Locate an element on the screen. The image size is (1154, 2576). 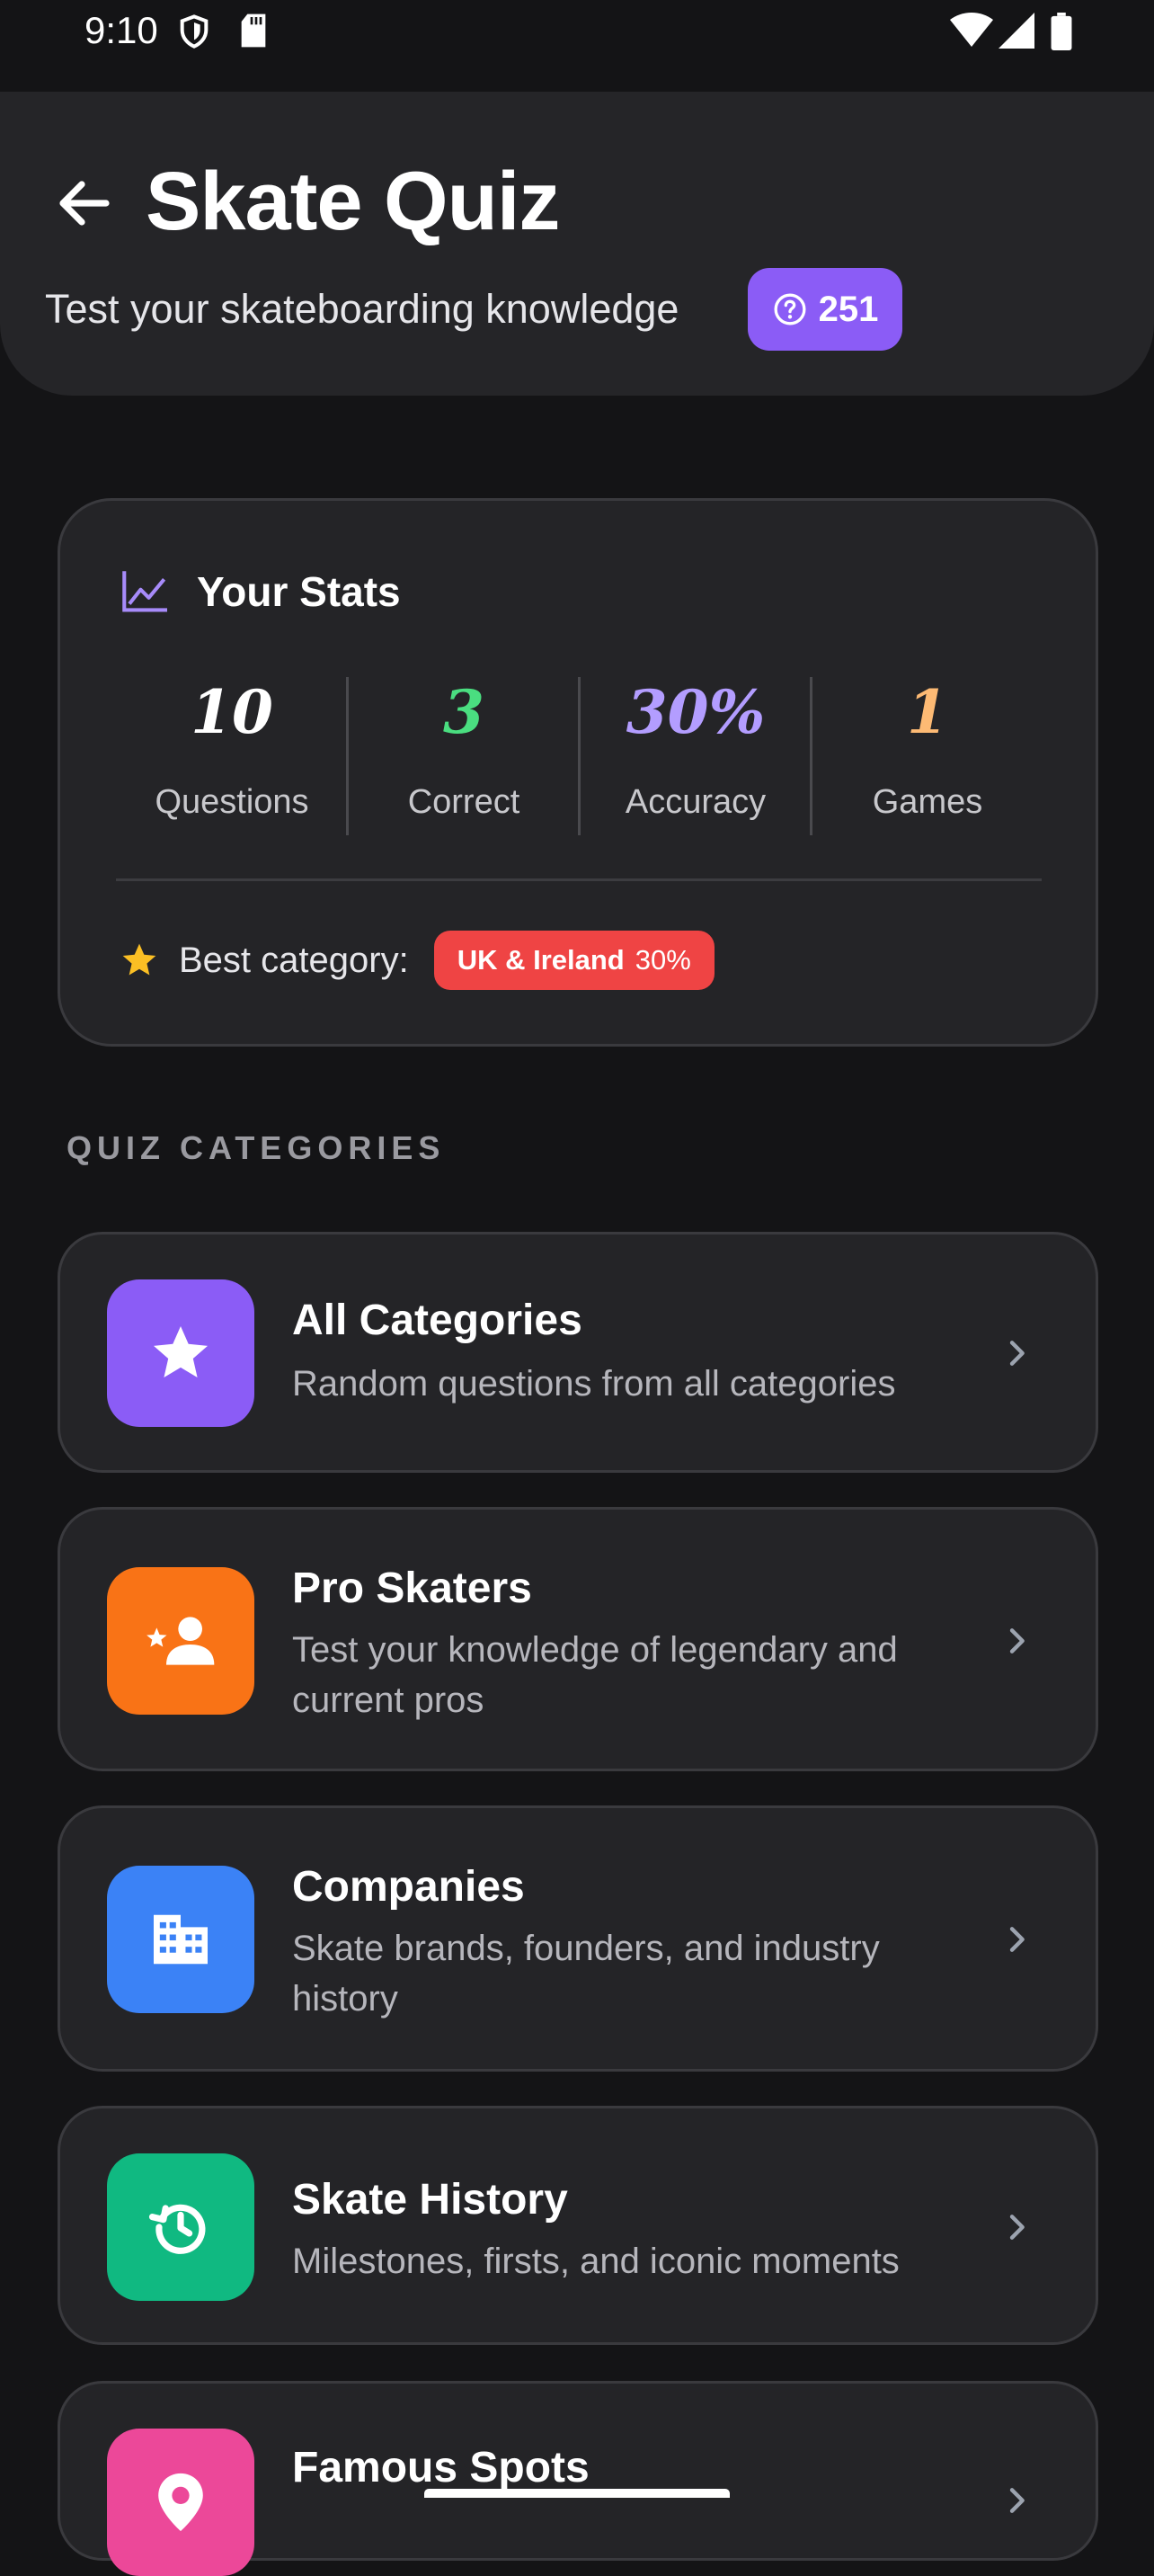
wifi-icon is located at coordinates (971, 30).